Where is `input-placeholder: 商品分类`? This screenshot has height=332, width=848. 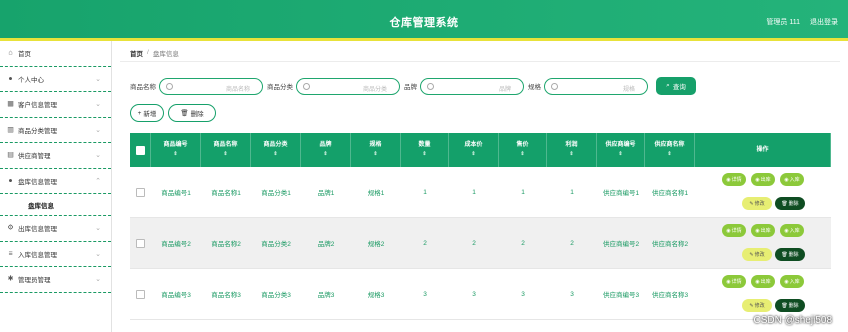 input-placeholder: 商品分类 is located at coordinates (374, 89).